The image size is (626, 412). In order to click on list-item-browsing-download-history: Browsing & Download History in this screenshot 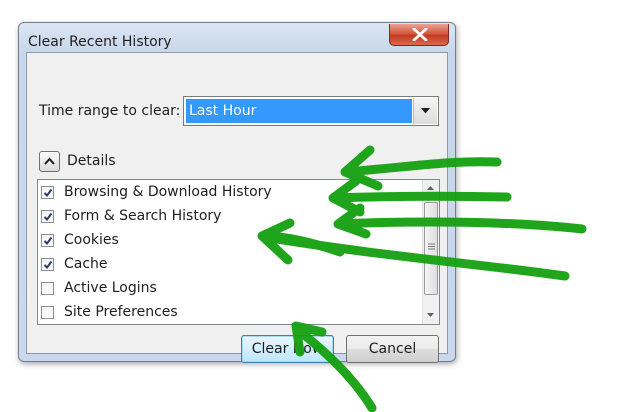, I will do `click(226, 193)`.